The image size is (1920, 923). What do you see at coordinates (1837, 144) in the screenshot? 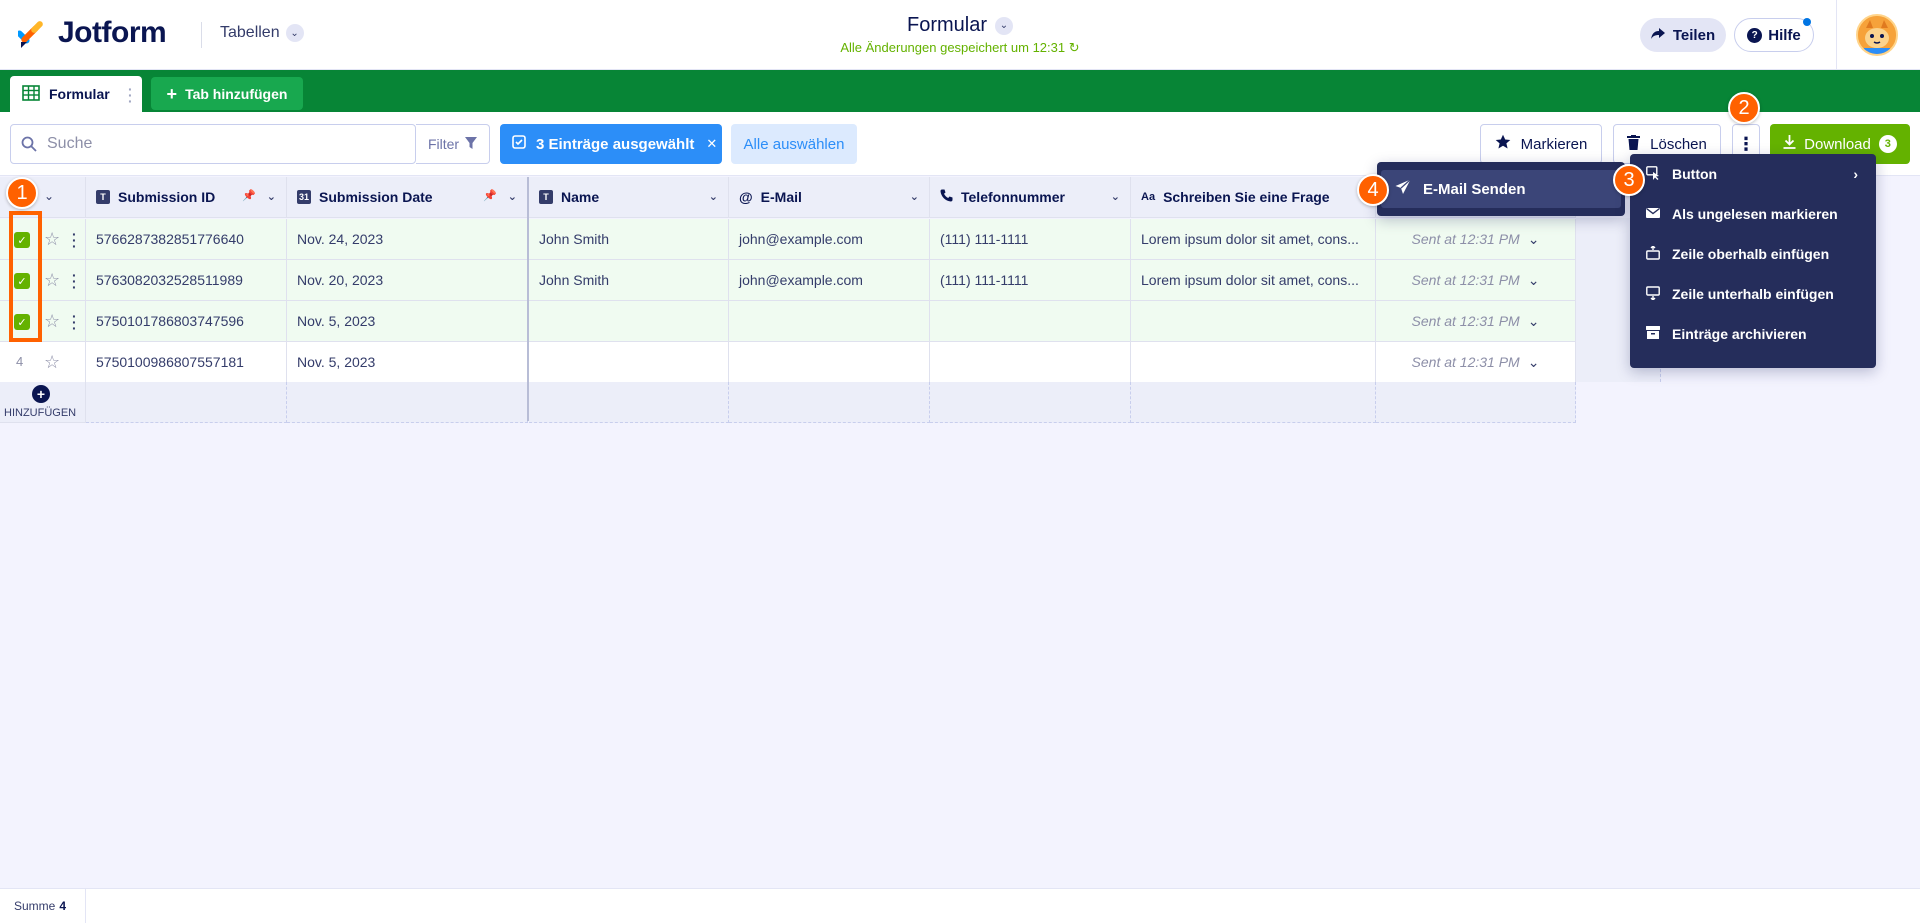
I see `download-label: Download` at bounding box center [1837, 144].